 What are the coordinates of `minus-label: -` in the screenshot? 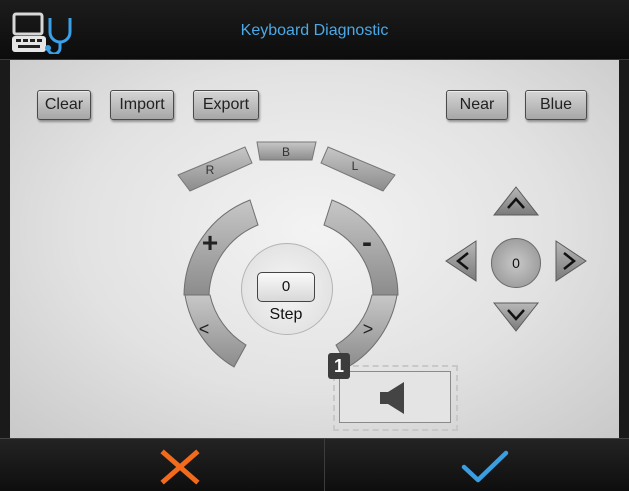 It's located at (367, 242).